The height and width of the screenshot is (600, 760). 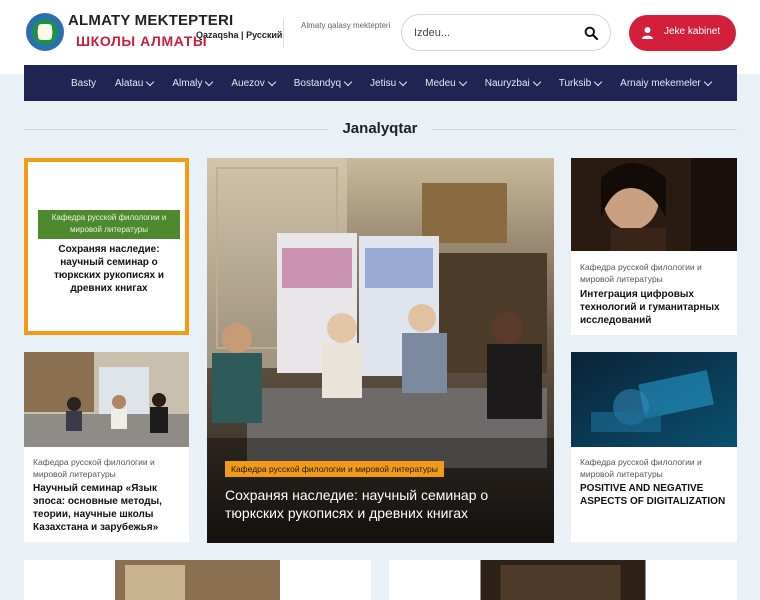 I want to click on search-box, so click(x=506, y=32).